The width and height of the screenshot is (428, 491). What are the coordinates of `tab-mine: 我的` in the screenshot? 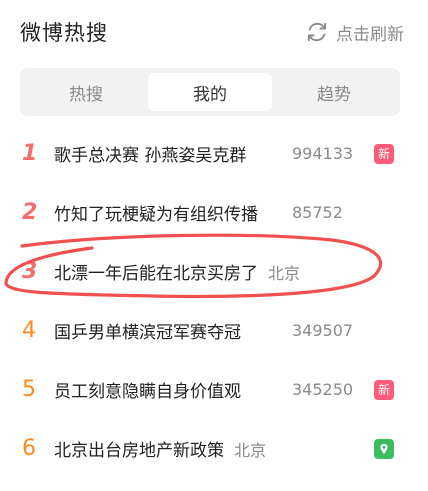 It's located at (210, 92).